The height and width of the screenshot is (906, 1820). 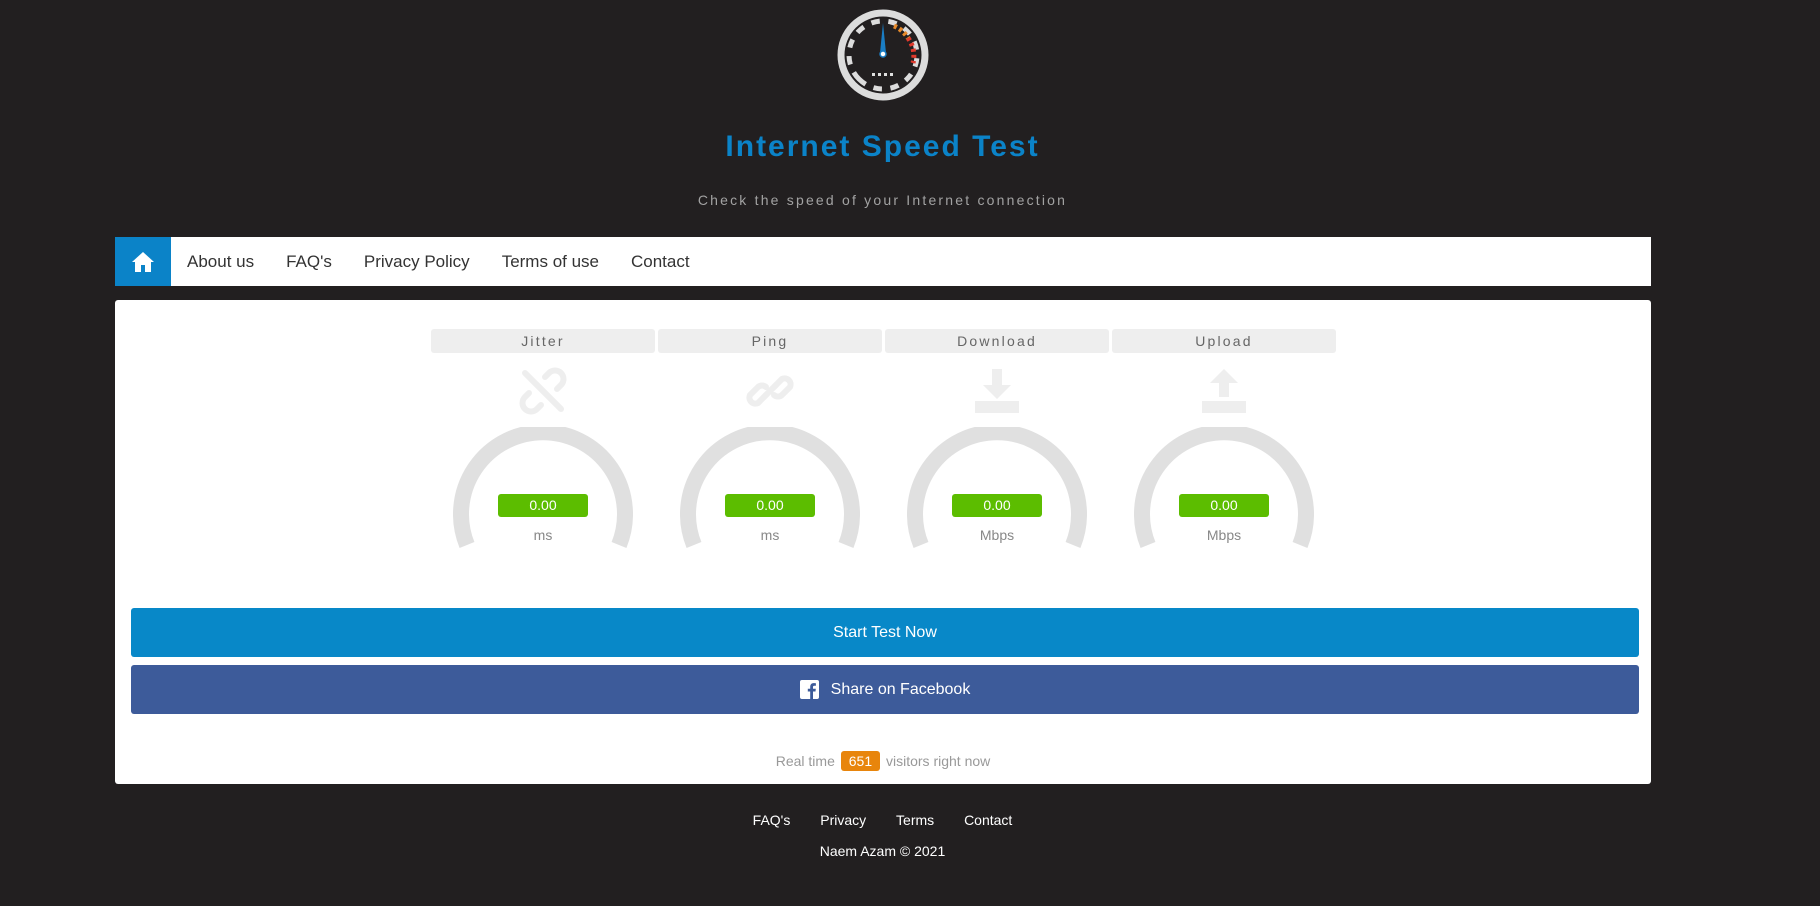 What do you see at coordinates (882, 820) in the screenshot?
I see `footer-nav: FAQ's Privacy Terms Contact` at bounding box center [882, 820].